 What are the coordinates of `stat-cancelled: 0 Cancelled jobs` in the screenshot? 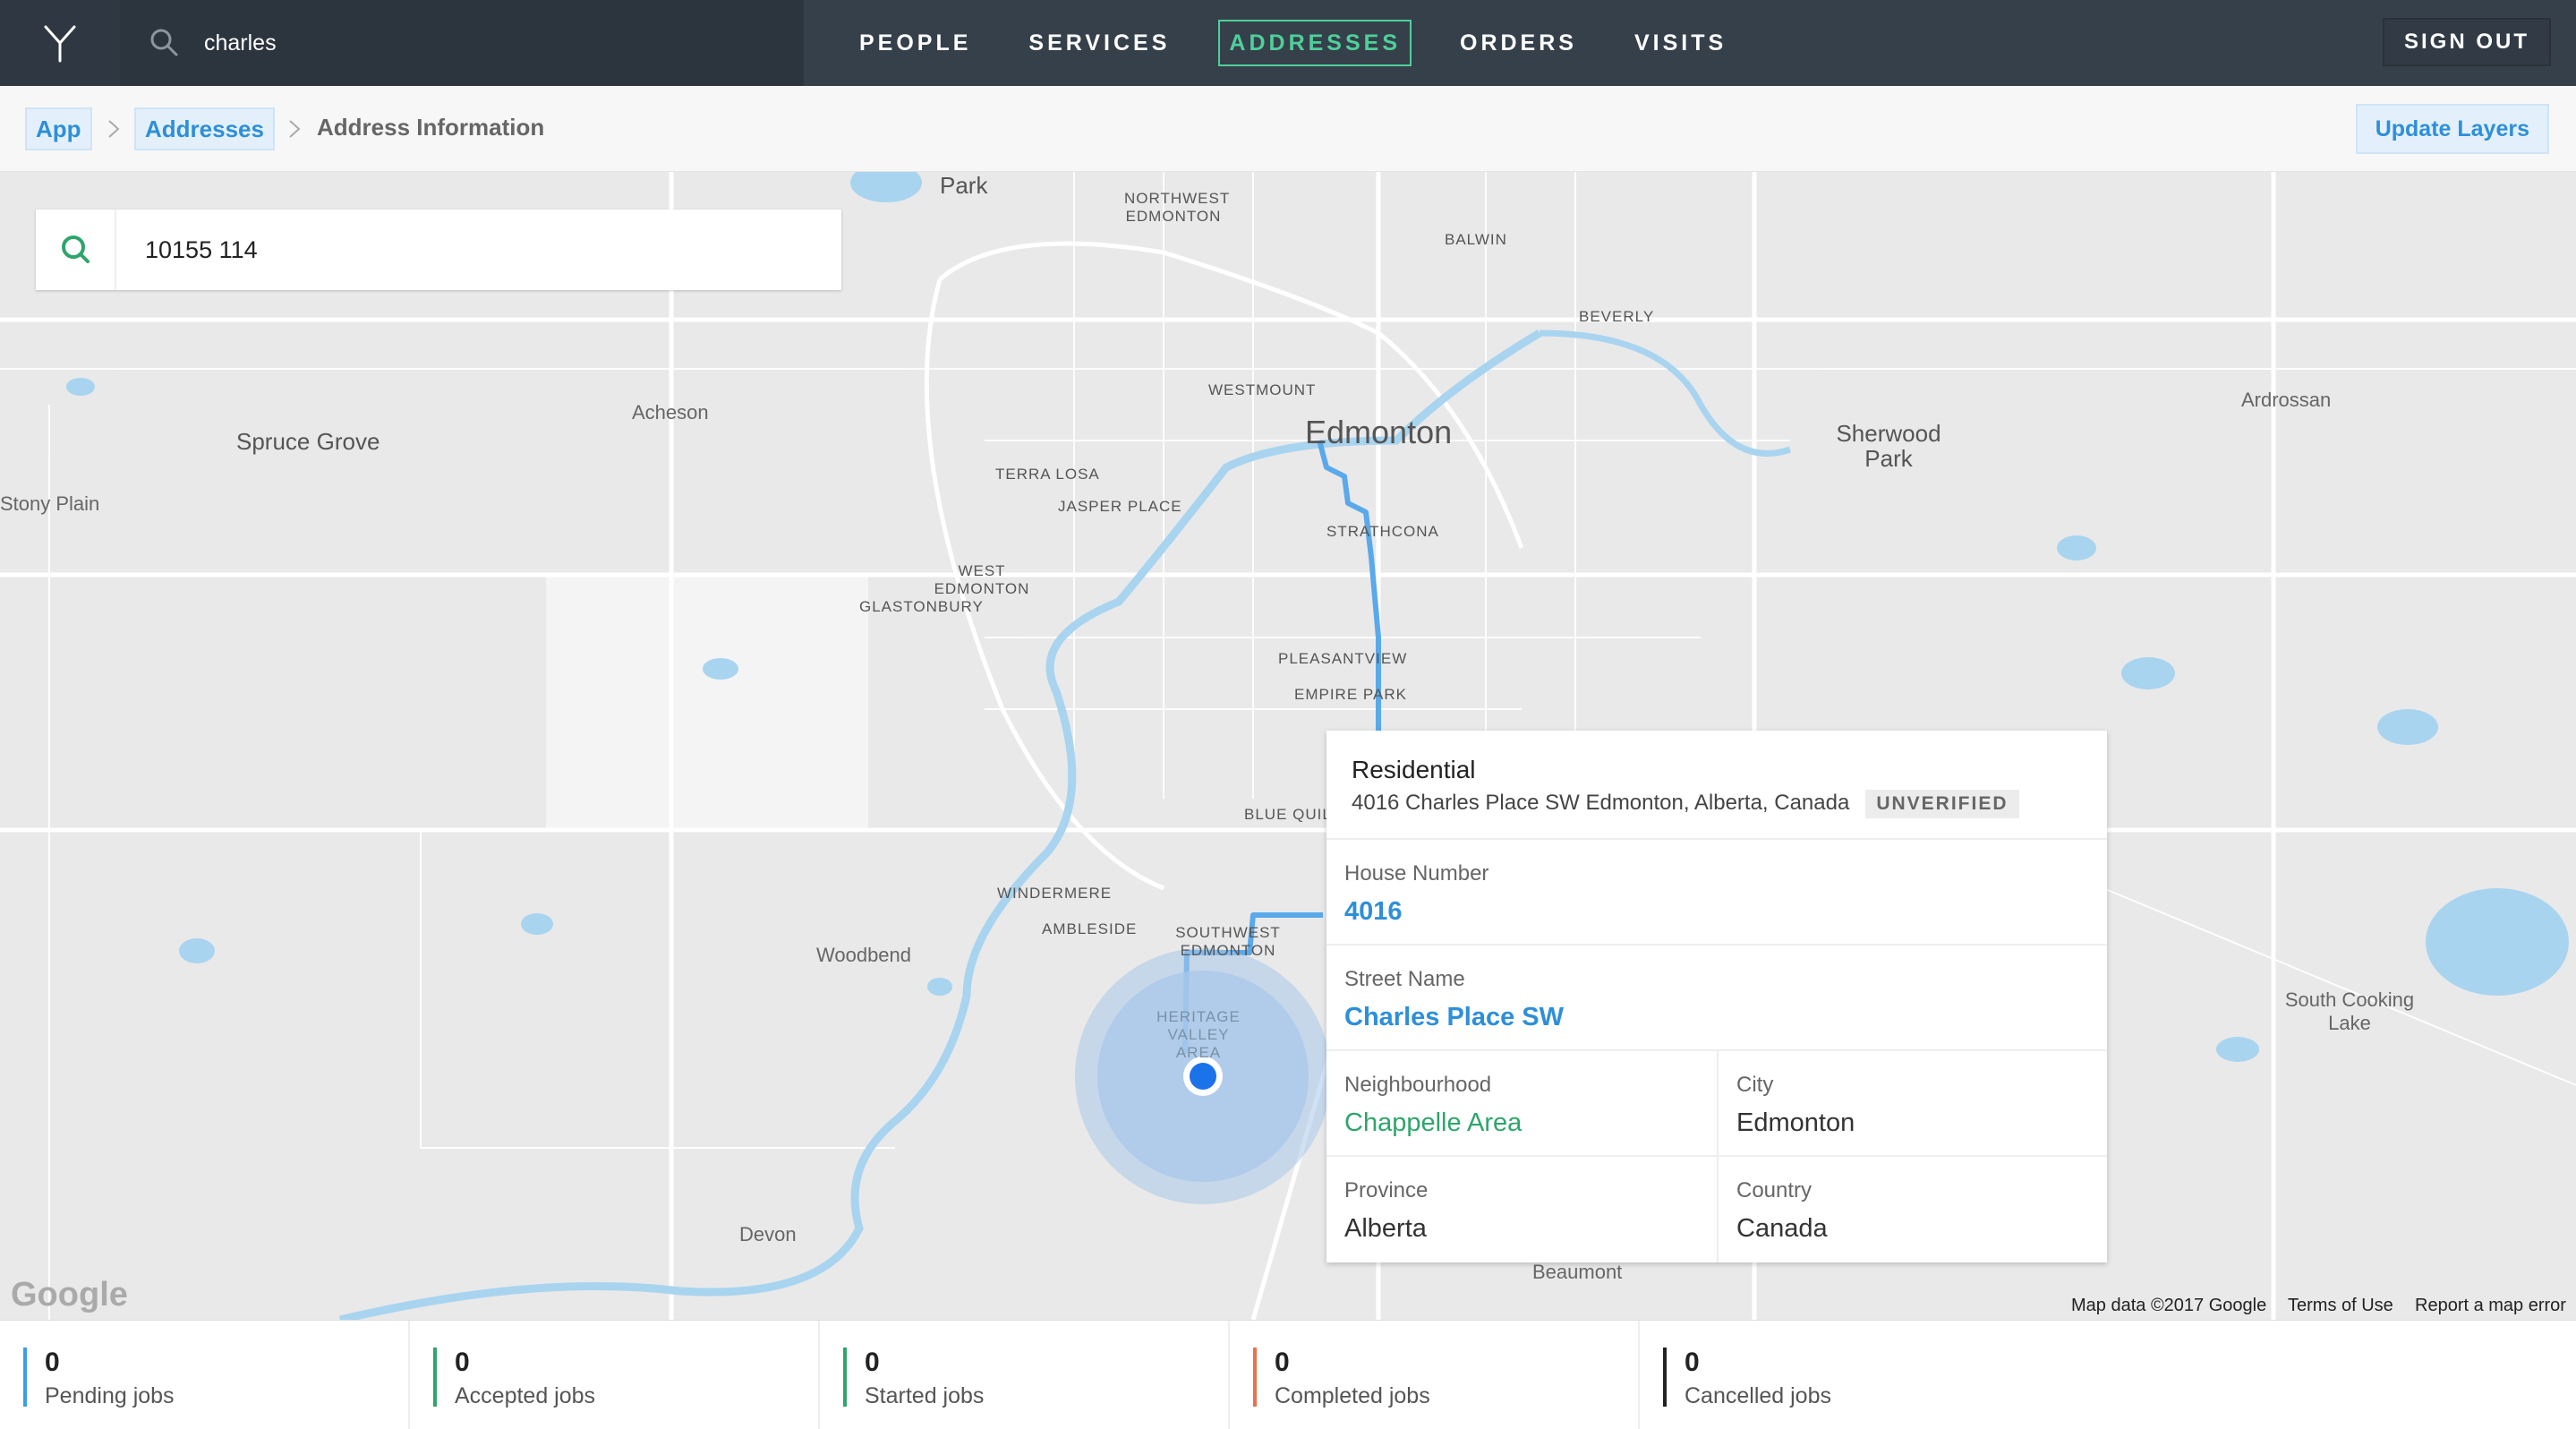 It's located at (1845, 1375).